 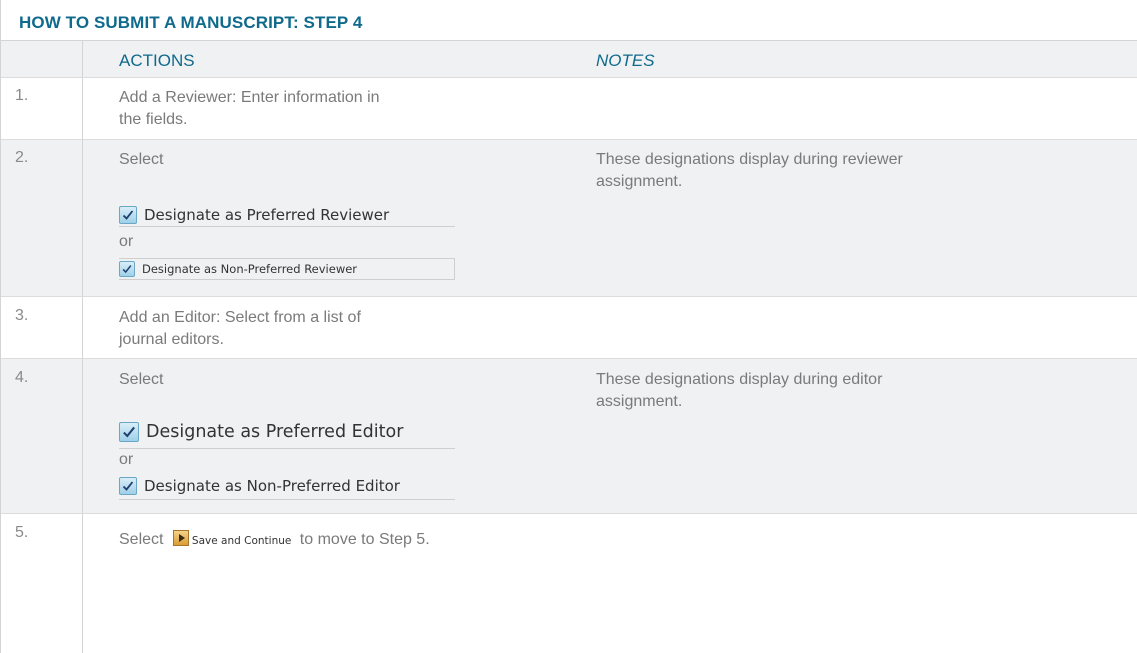 I want to click on number-column-cell: 1., so click(x=42, y=108).